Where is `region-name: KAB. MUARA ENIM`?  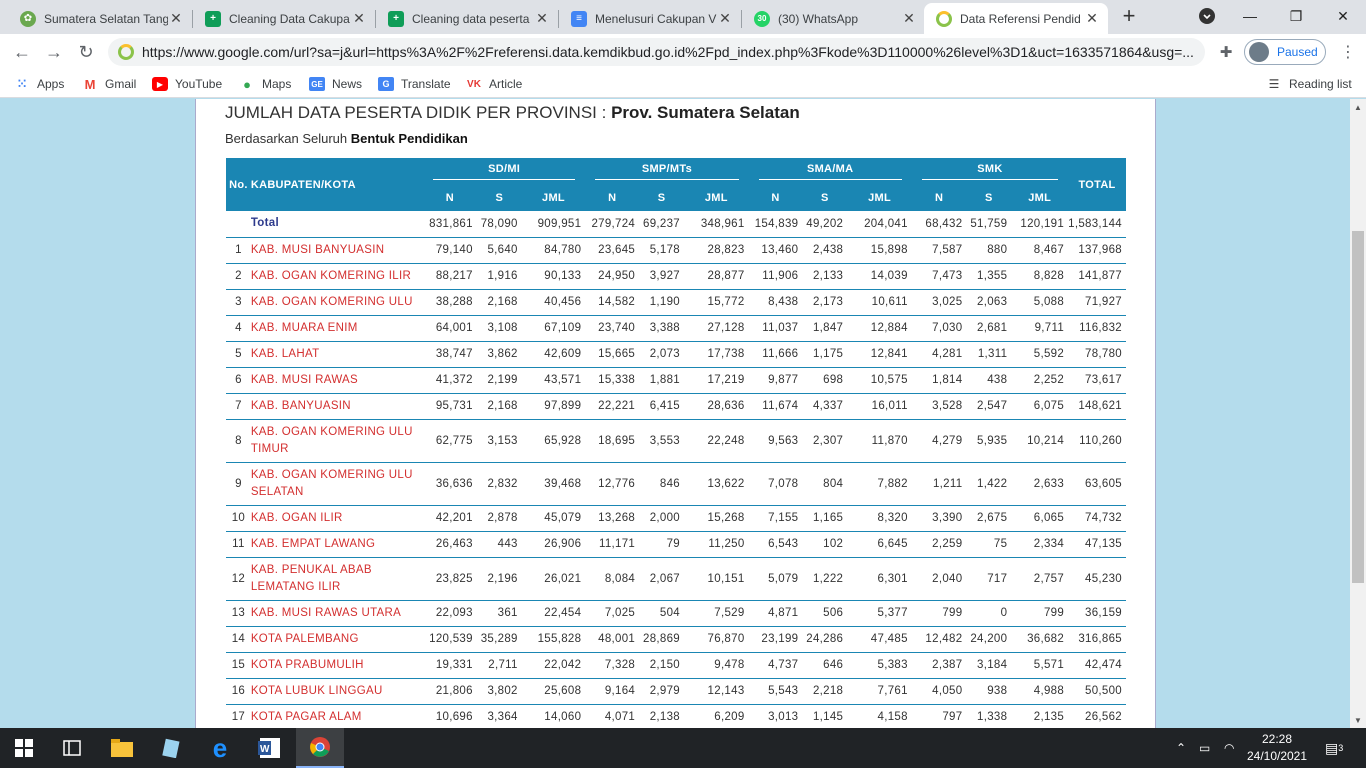 region-name: KAB. MUARA ENIM is located at coordinates (336, 328).